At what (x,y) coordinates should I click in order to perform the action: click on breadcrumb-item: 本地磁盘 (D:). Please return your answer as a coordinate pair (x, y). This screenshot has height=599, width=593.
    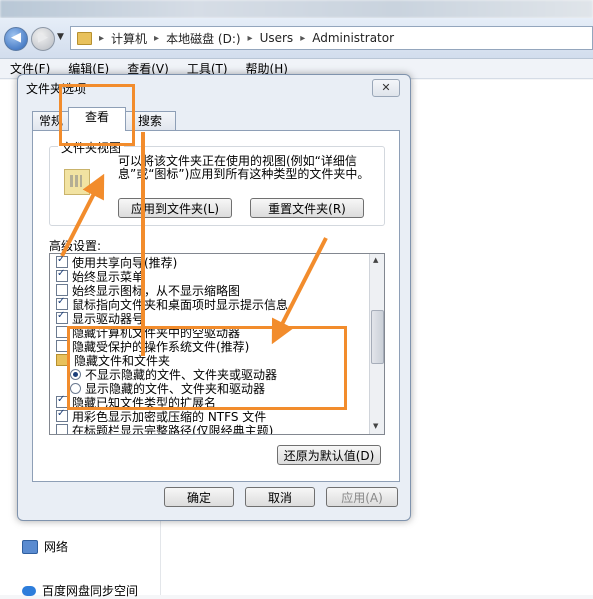
    Looking at the image, I should click on (203, 38).